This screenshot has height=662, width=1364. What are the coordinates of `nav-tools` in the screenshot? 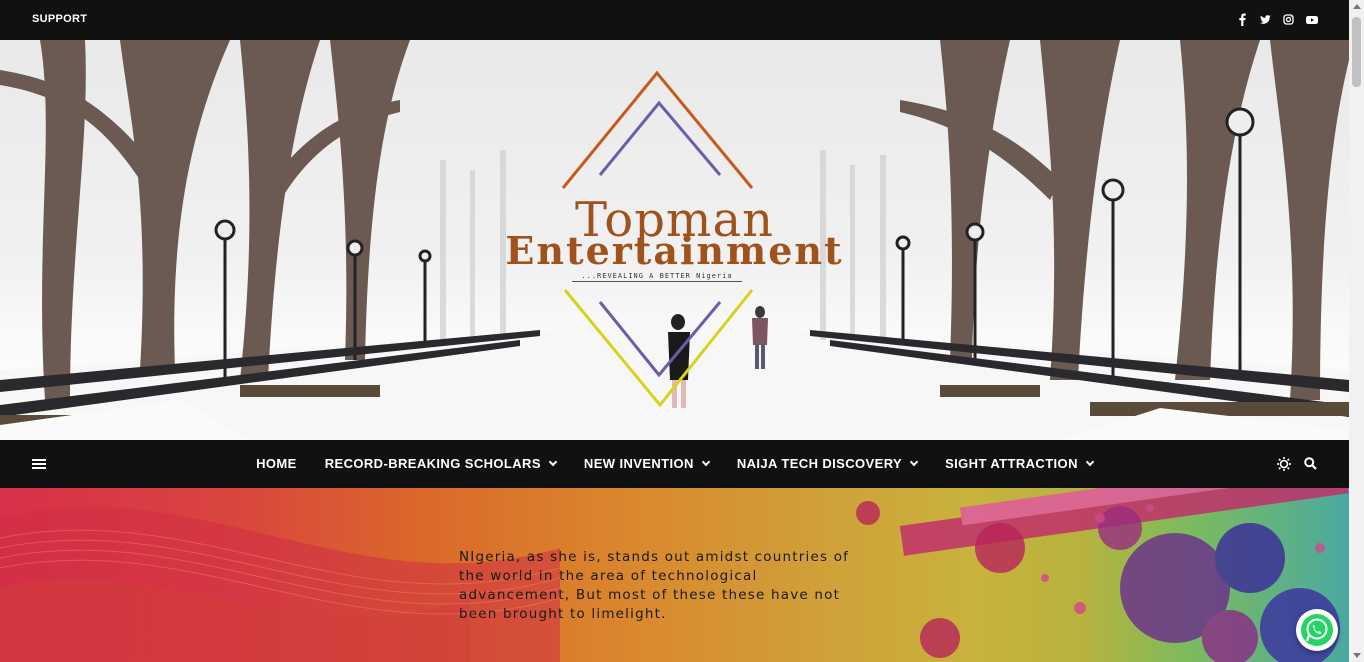 It's located at (1297, 466).